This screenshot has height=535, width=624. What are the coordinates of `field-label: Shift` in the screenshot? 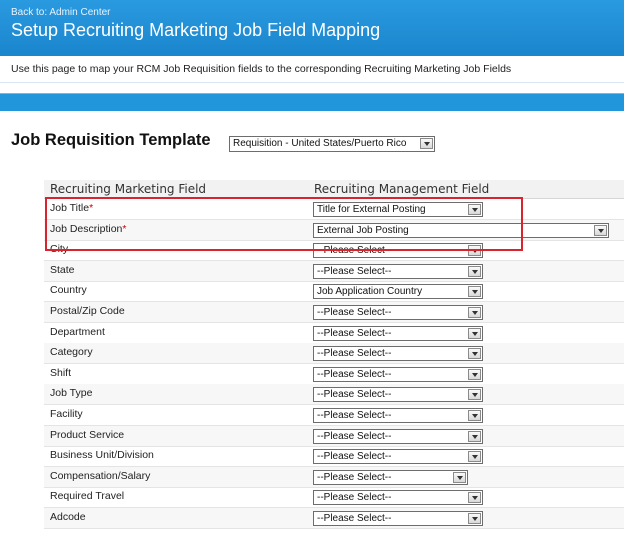 It's located at (60, 373).